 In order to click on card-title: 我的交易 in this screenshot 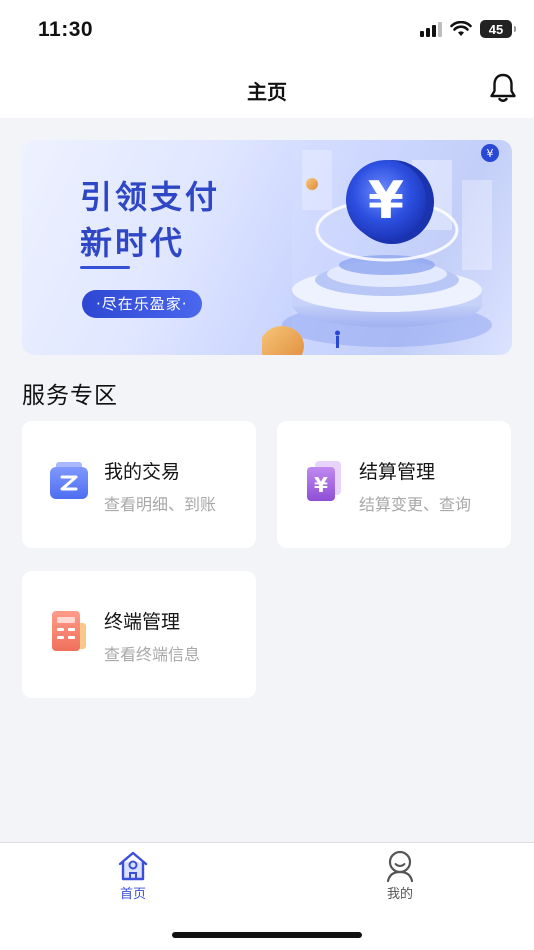, I will do `click(142, 472)`.